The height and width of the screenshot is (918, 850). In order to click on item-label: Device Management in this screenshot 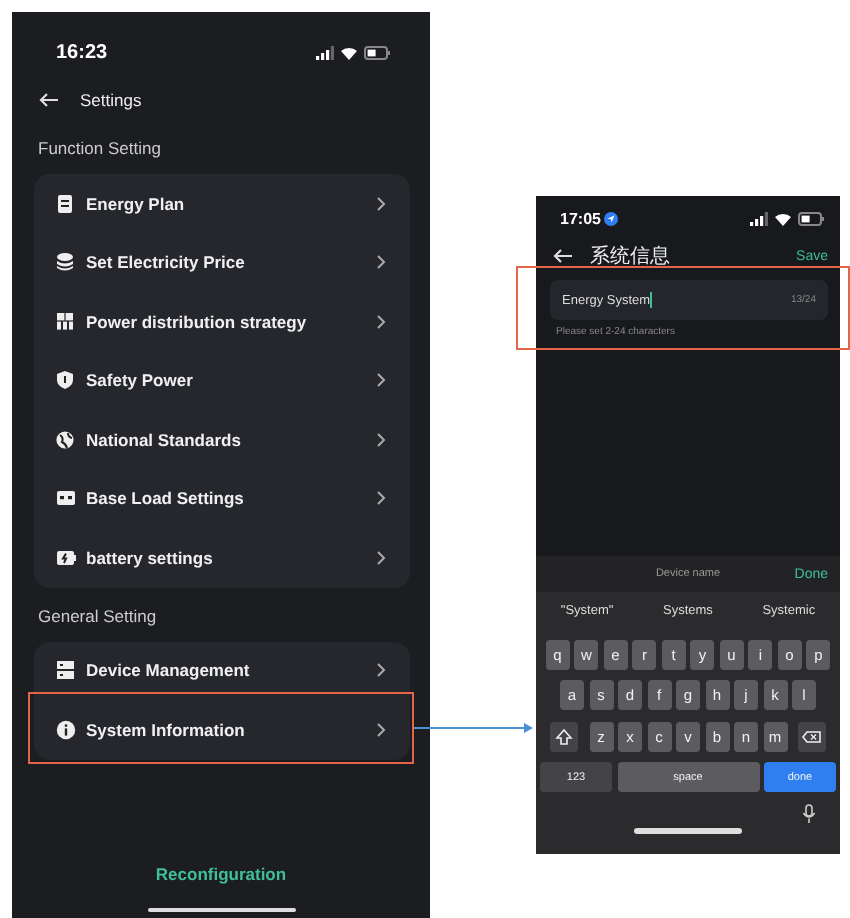, I will do `click(169, 670)`.